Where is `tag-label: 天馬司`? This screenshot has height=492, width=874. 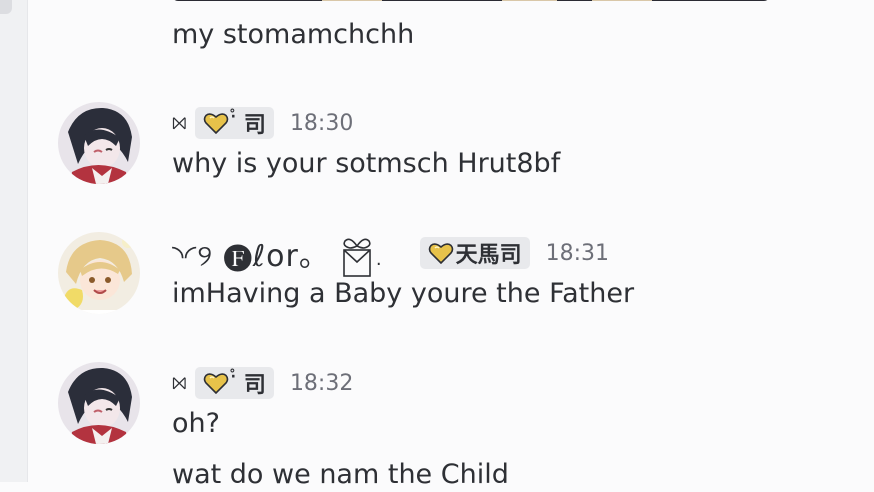 tag-label: 天馬司 is located at coordinates (488, 255).